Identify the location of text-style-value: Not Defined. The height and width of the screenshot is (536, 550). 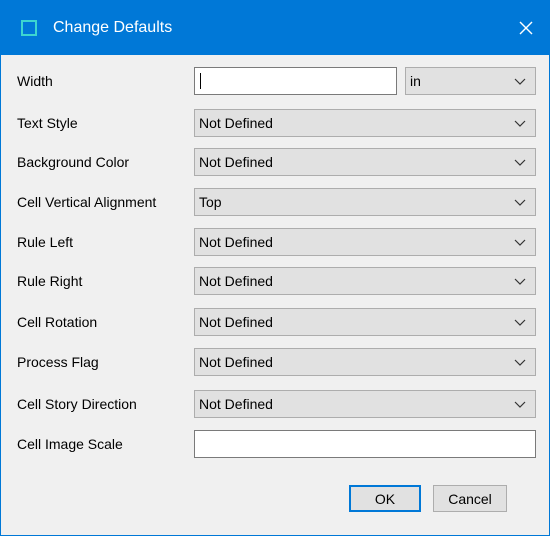
(236, 123).